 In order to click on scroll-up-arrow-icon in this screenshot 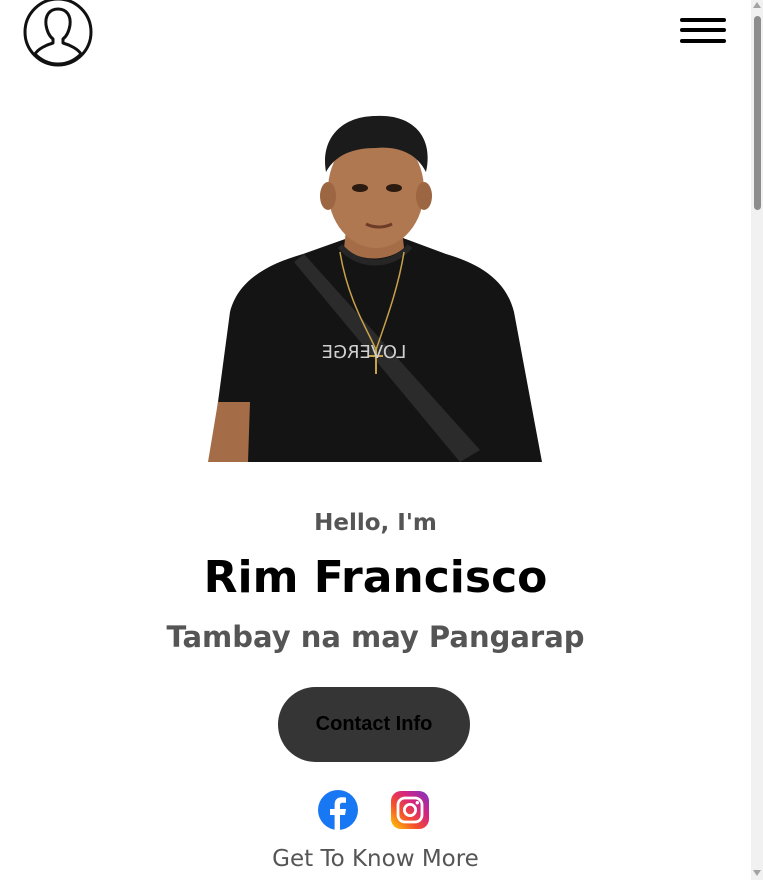, I will do `click(757, 5)`.